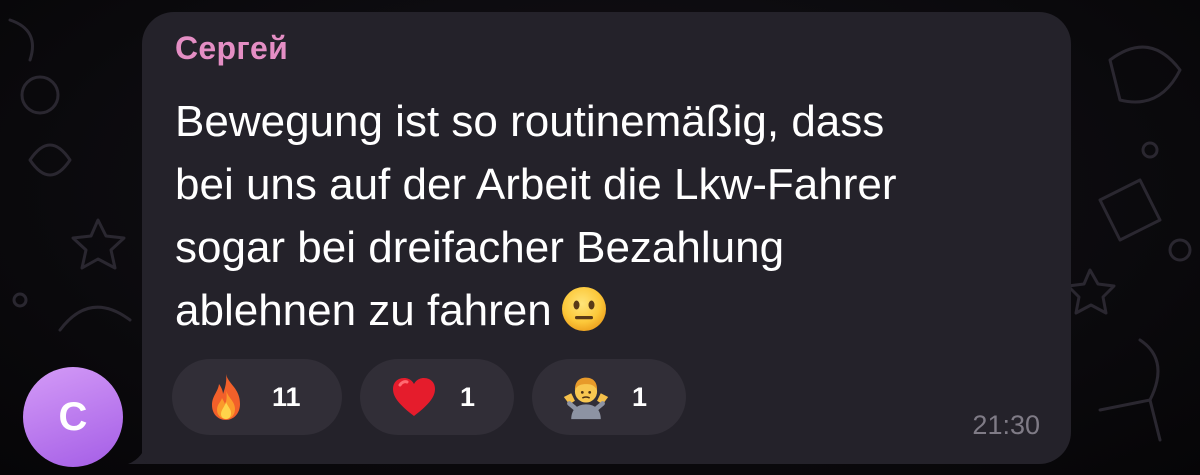 The image size is (1200, 475). Describe the element at coordinates (1006, 425) in the screenshot. I see `message-timestamp: 21:30` at that location.